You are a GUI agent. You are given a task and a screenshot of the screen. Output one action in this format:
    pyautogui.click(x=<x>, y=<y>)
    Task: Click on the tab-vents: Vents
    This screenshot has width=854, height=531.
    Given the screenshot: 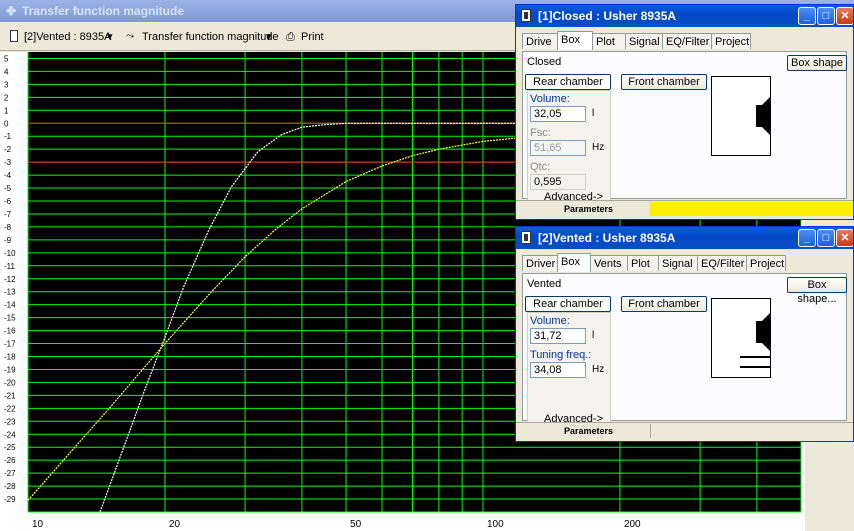 What is the action you would take?
    pyautogui.click(x=609, y=263)
    